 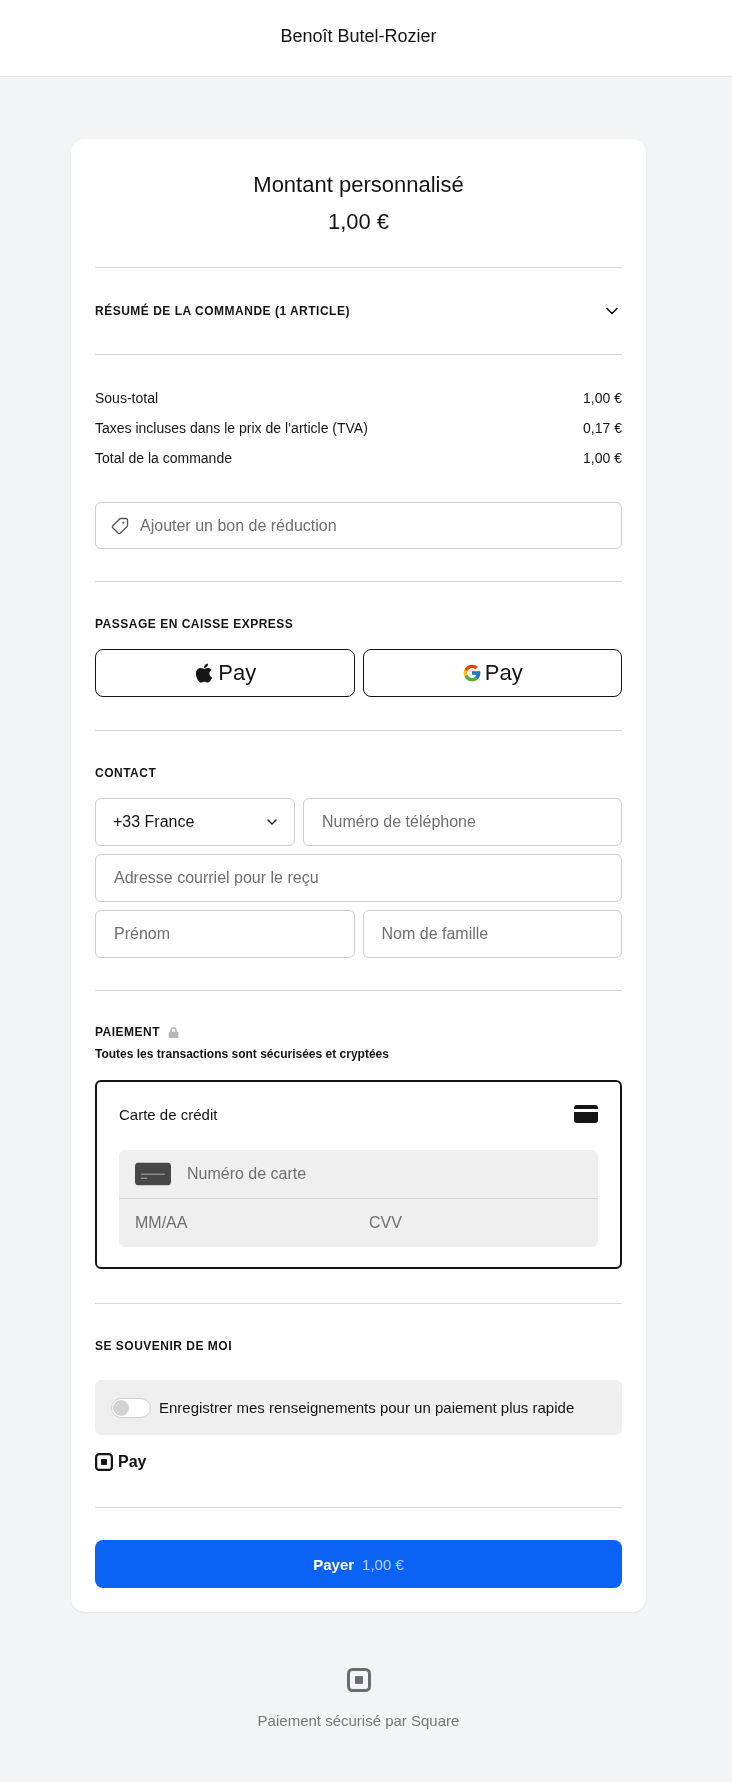 I want to click on remember-me-label: Enregistrer mes renseignements pour un paiement plus rapide, so click(x=367, y=1407).